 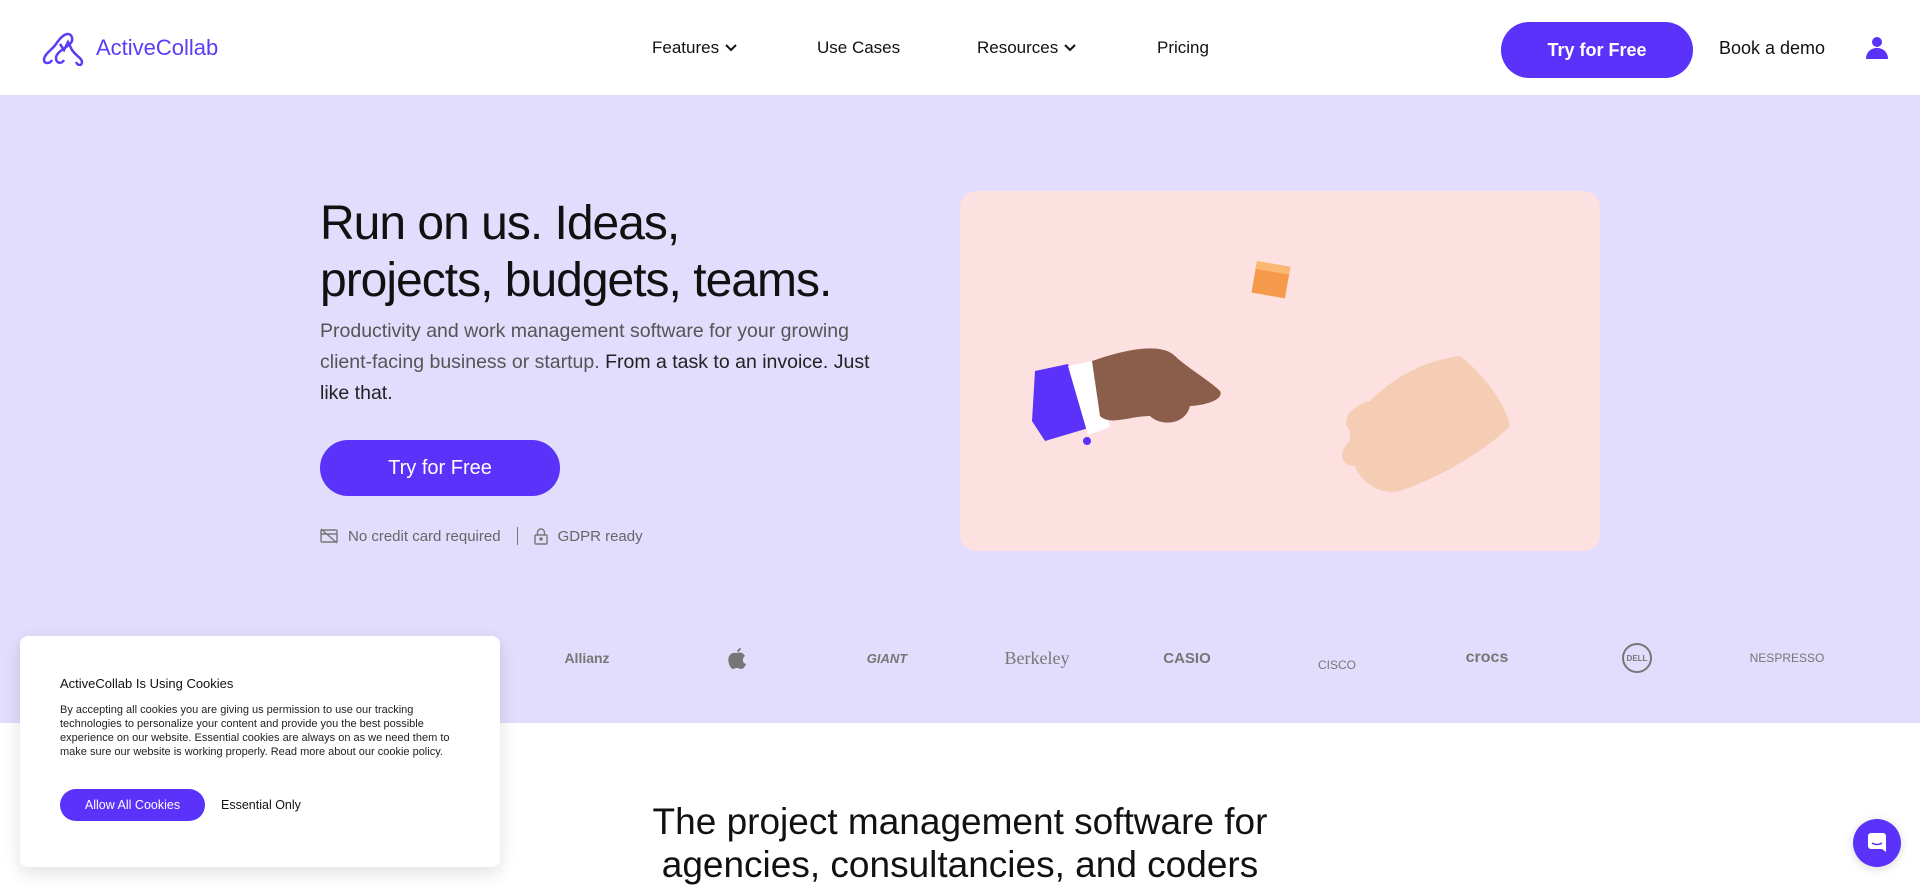 I want to click on nav-pricing: Pricing, so click(x=1183, y=48).